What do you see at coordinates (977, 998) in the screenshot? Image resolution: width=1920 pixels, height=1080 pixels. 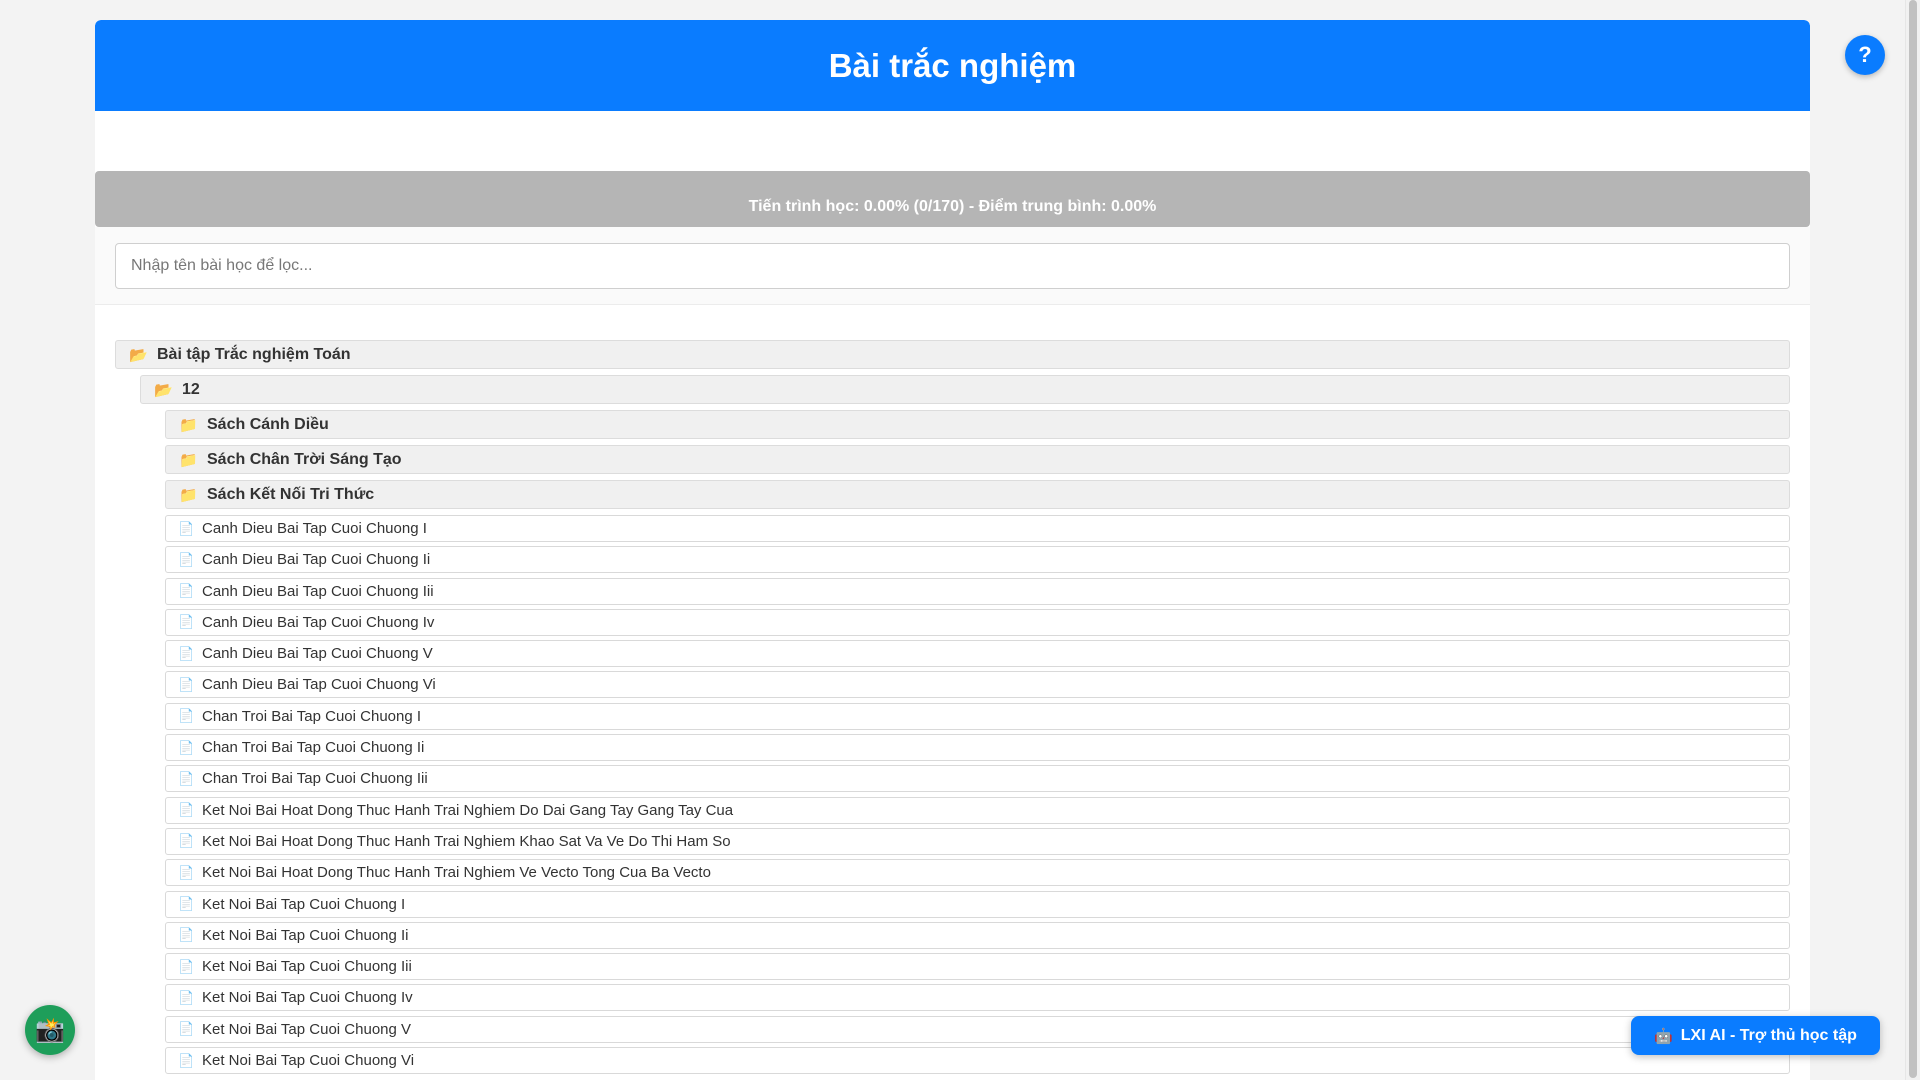 I see `lesson-item: 📄 Ket Noi Bai Tap Cuoi Chuong Iv` at bounding box center [977, 998].